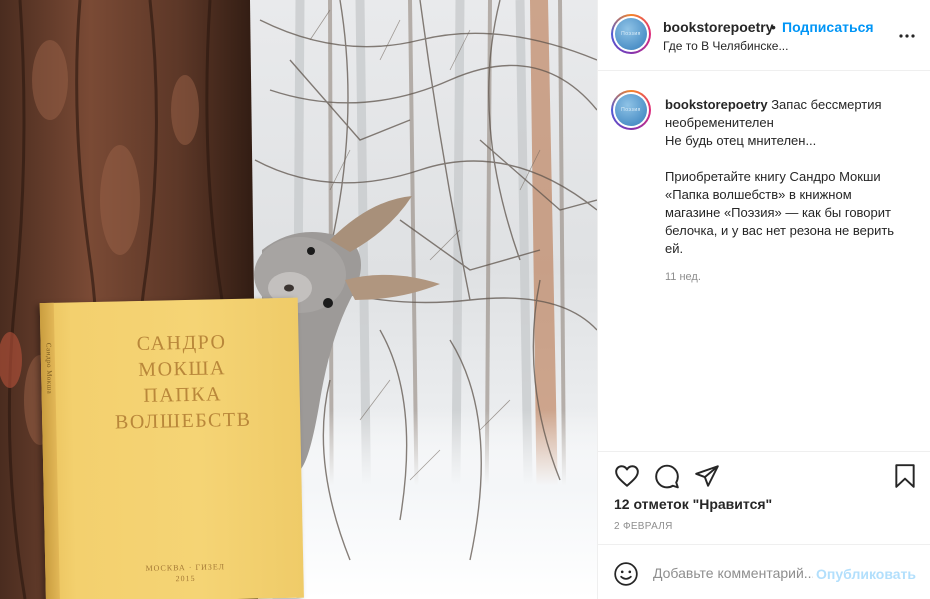 Image resolution: width=930 pixels, height=599 pixels. Describe the element at coordinates (866, 574) in the screenshot. I see `publish-button: Опубликовать` at that location.